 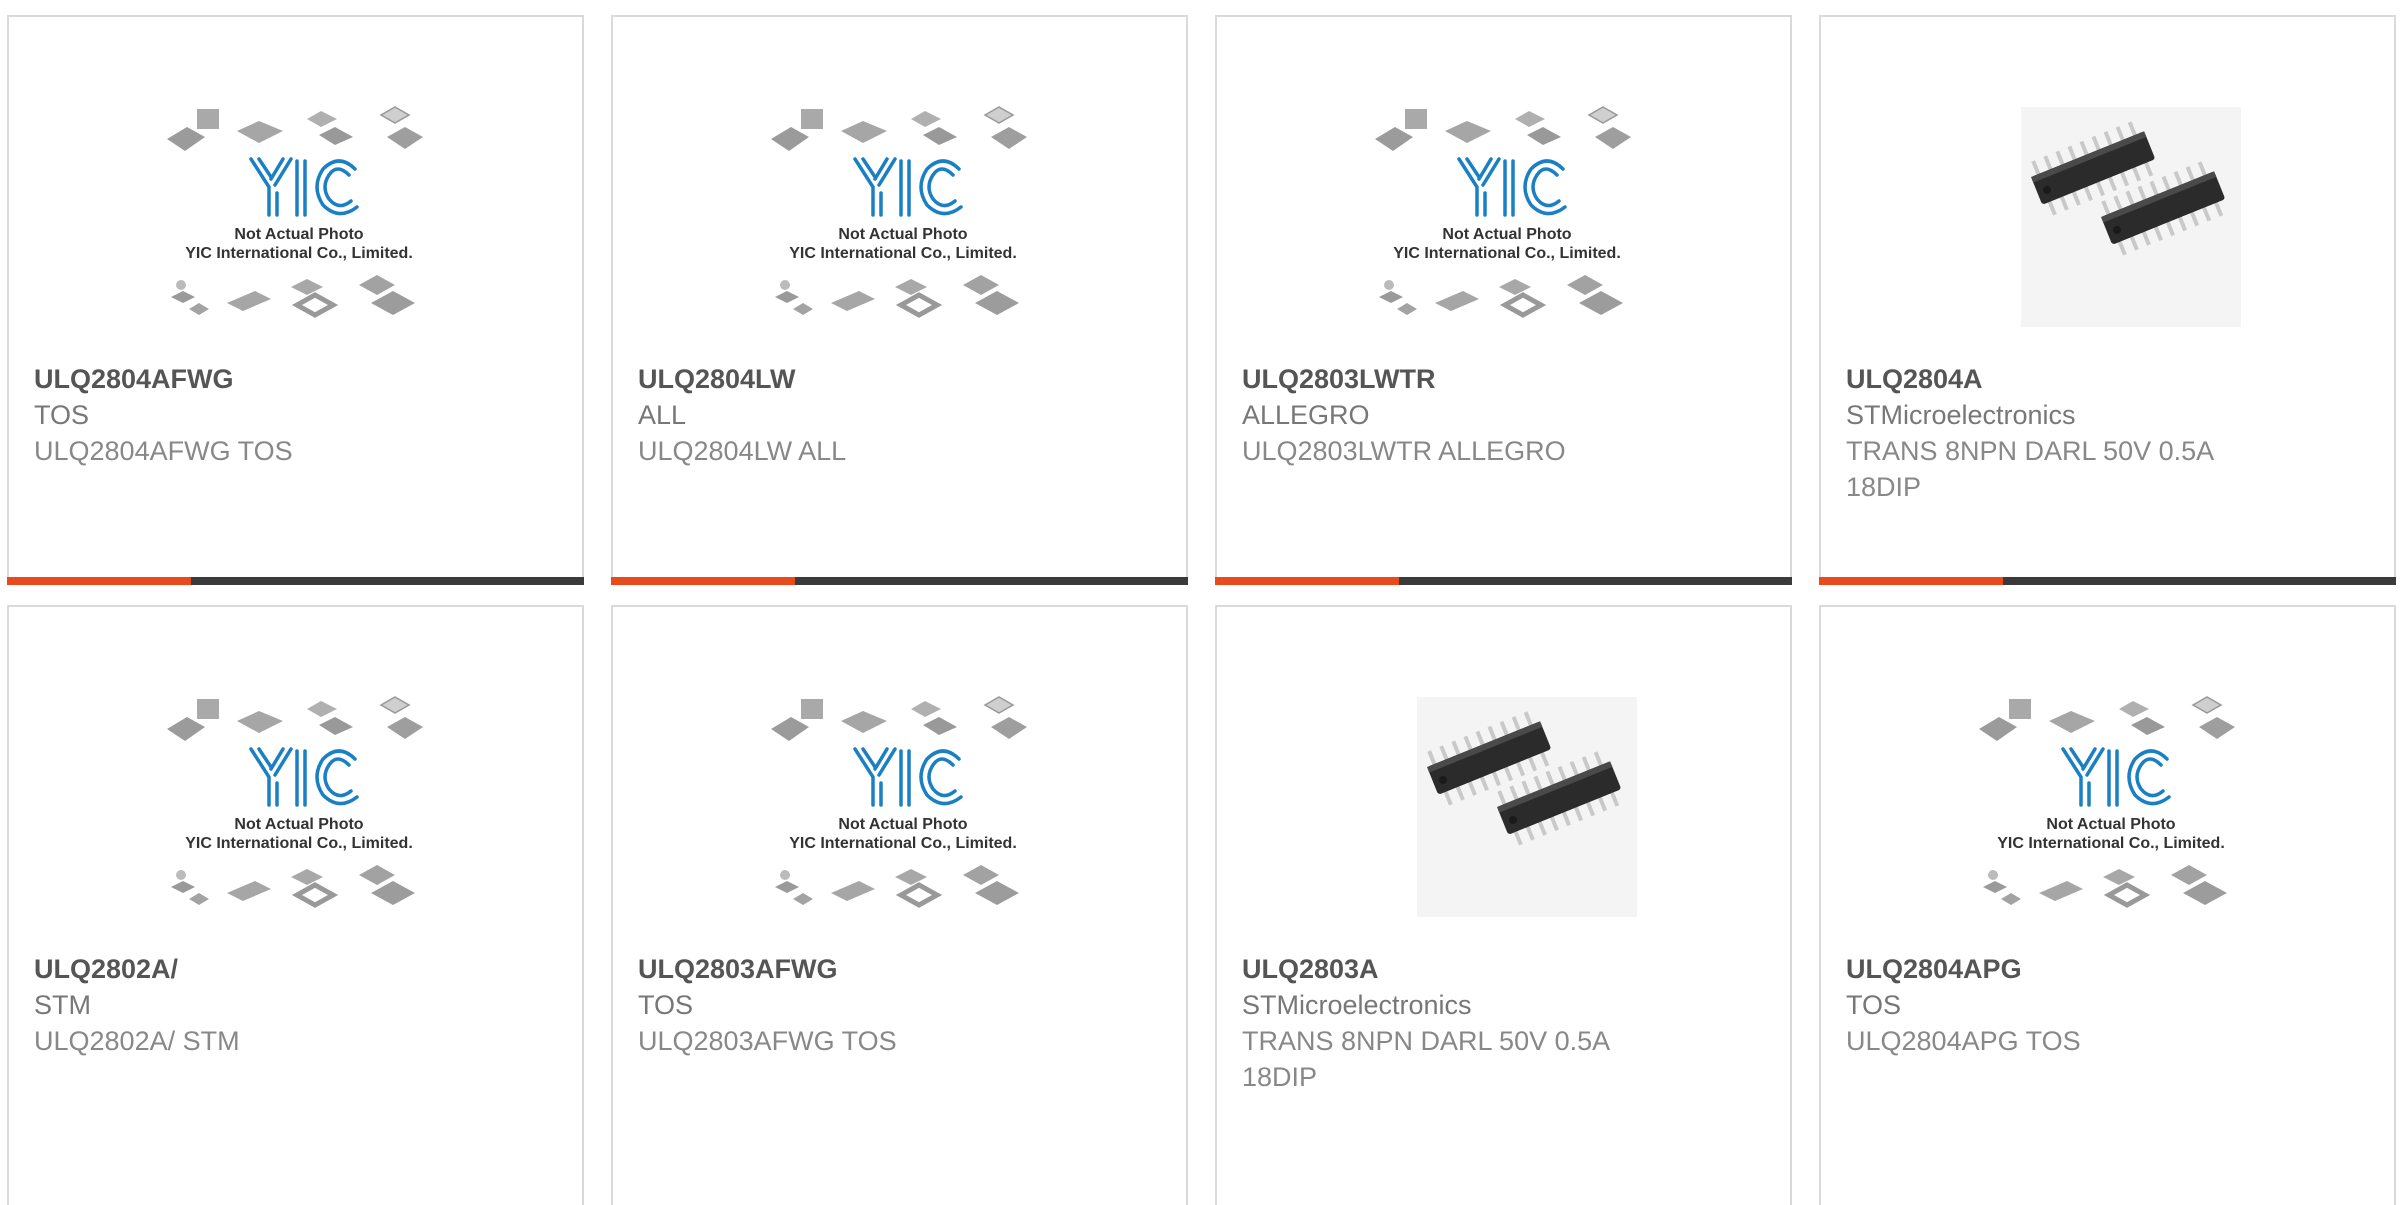 What do you see at coordinates (888, 969) in the screenshot?
I see `part-number: ULQ2803AFWG` at bounding box center [888, 969].